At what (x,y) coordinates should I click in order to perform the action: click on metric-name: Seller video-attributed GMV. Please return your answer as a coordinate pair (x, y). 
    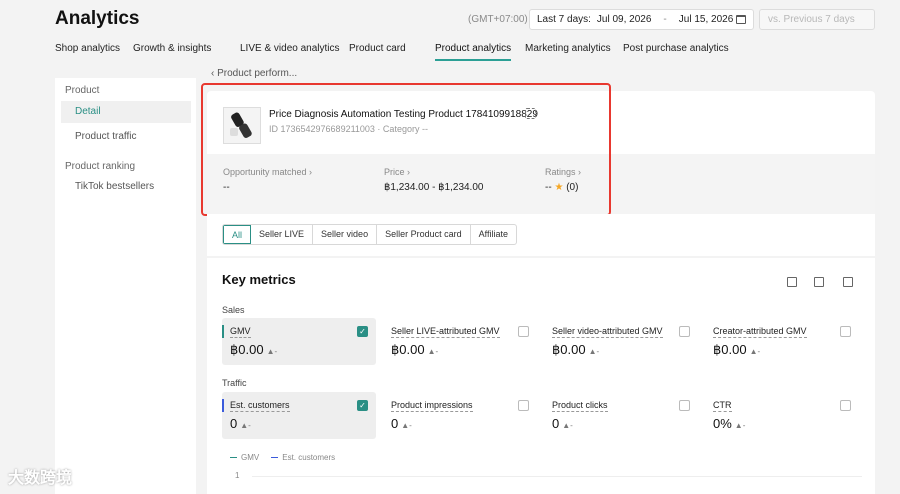
    Looking at the image, I should click on (607, 332).